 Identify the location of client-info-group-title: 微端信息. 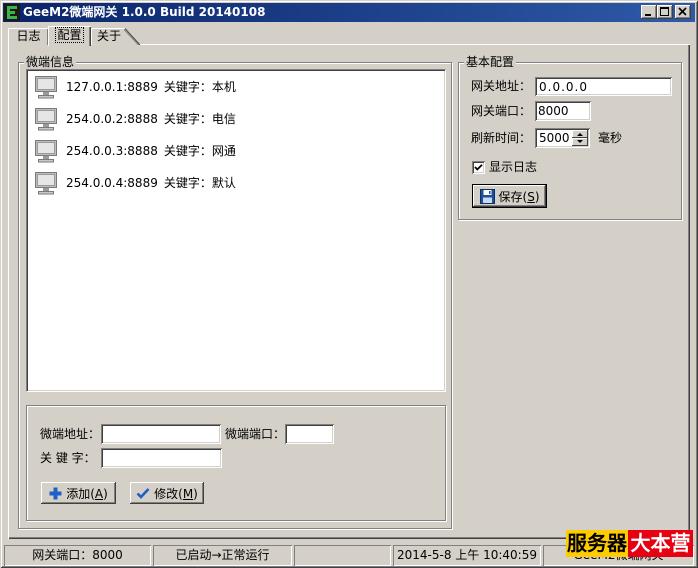
(50, 62).